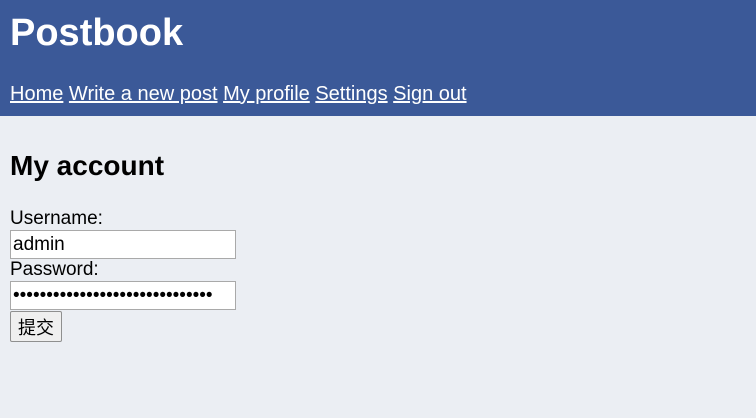  What do you see at coordinates (54, 269) in the screenshot?
I see `password-label: Password:` at bounding box center [54, 269].